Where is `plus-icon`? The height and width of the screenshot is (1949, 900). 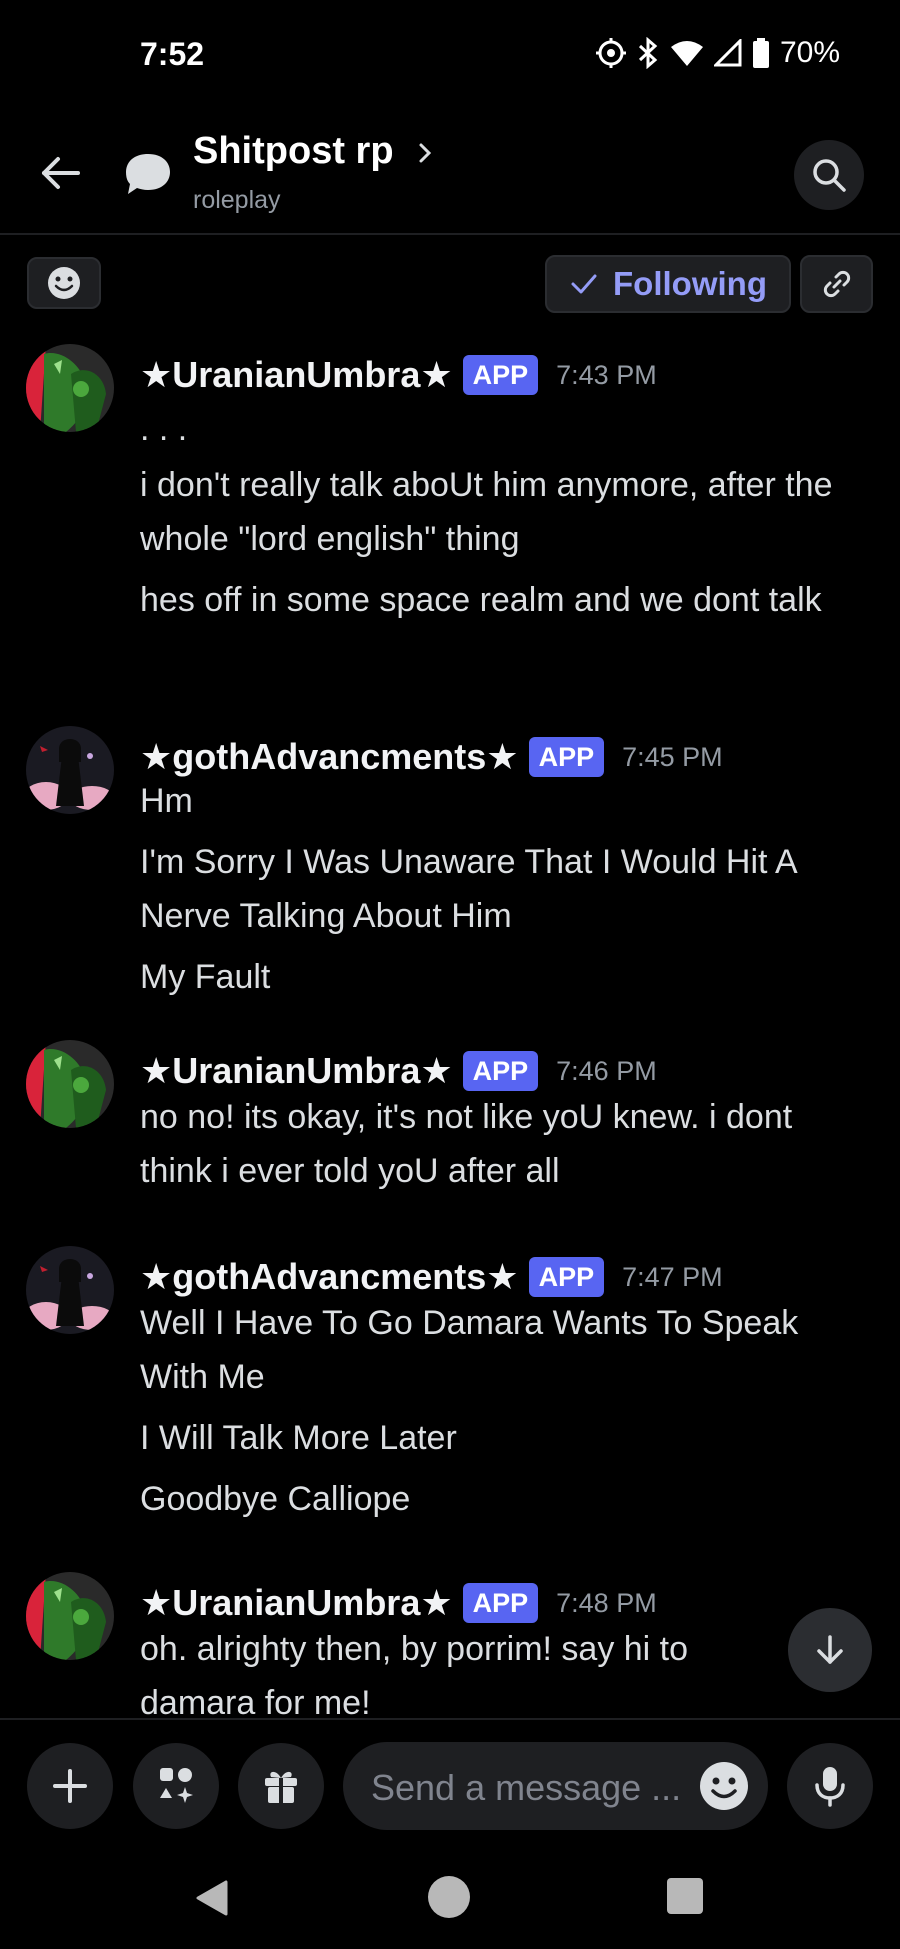
plus-icon is located at coordinates (70, 1786).